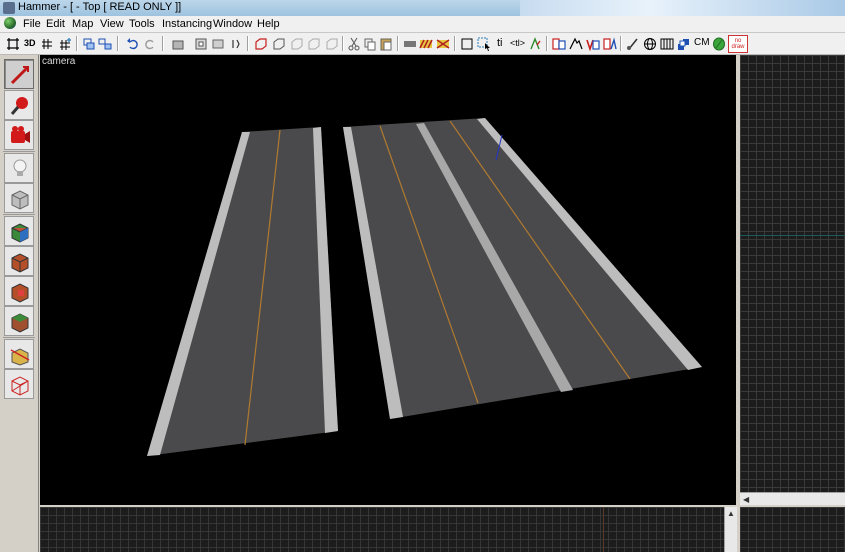  I want to click on menu-instancing: Instancing, so click(187, 24).